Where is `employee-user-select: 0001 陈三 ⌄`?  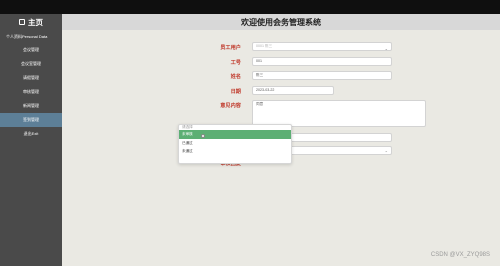
employee-user-select: 0001 陈三 ⌄ is located at coordinates (322, 46).